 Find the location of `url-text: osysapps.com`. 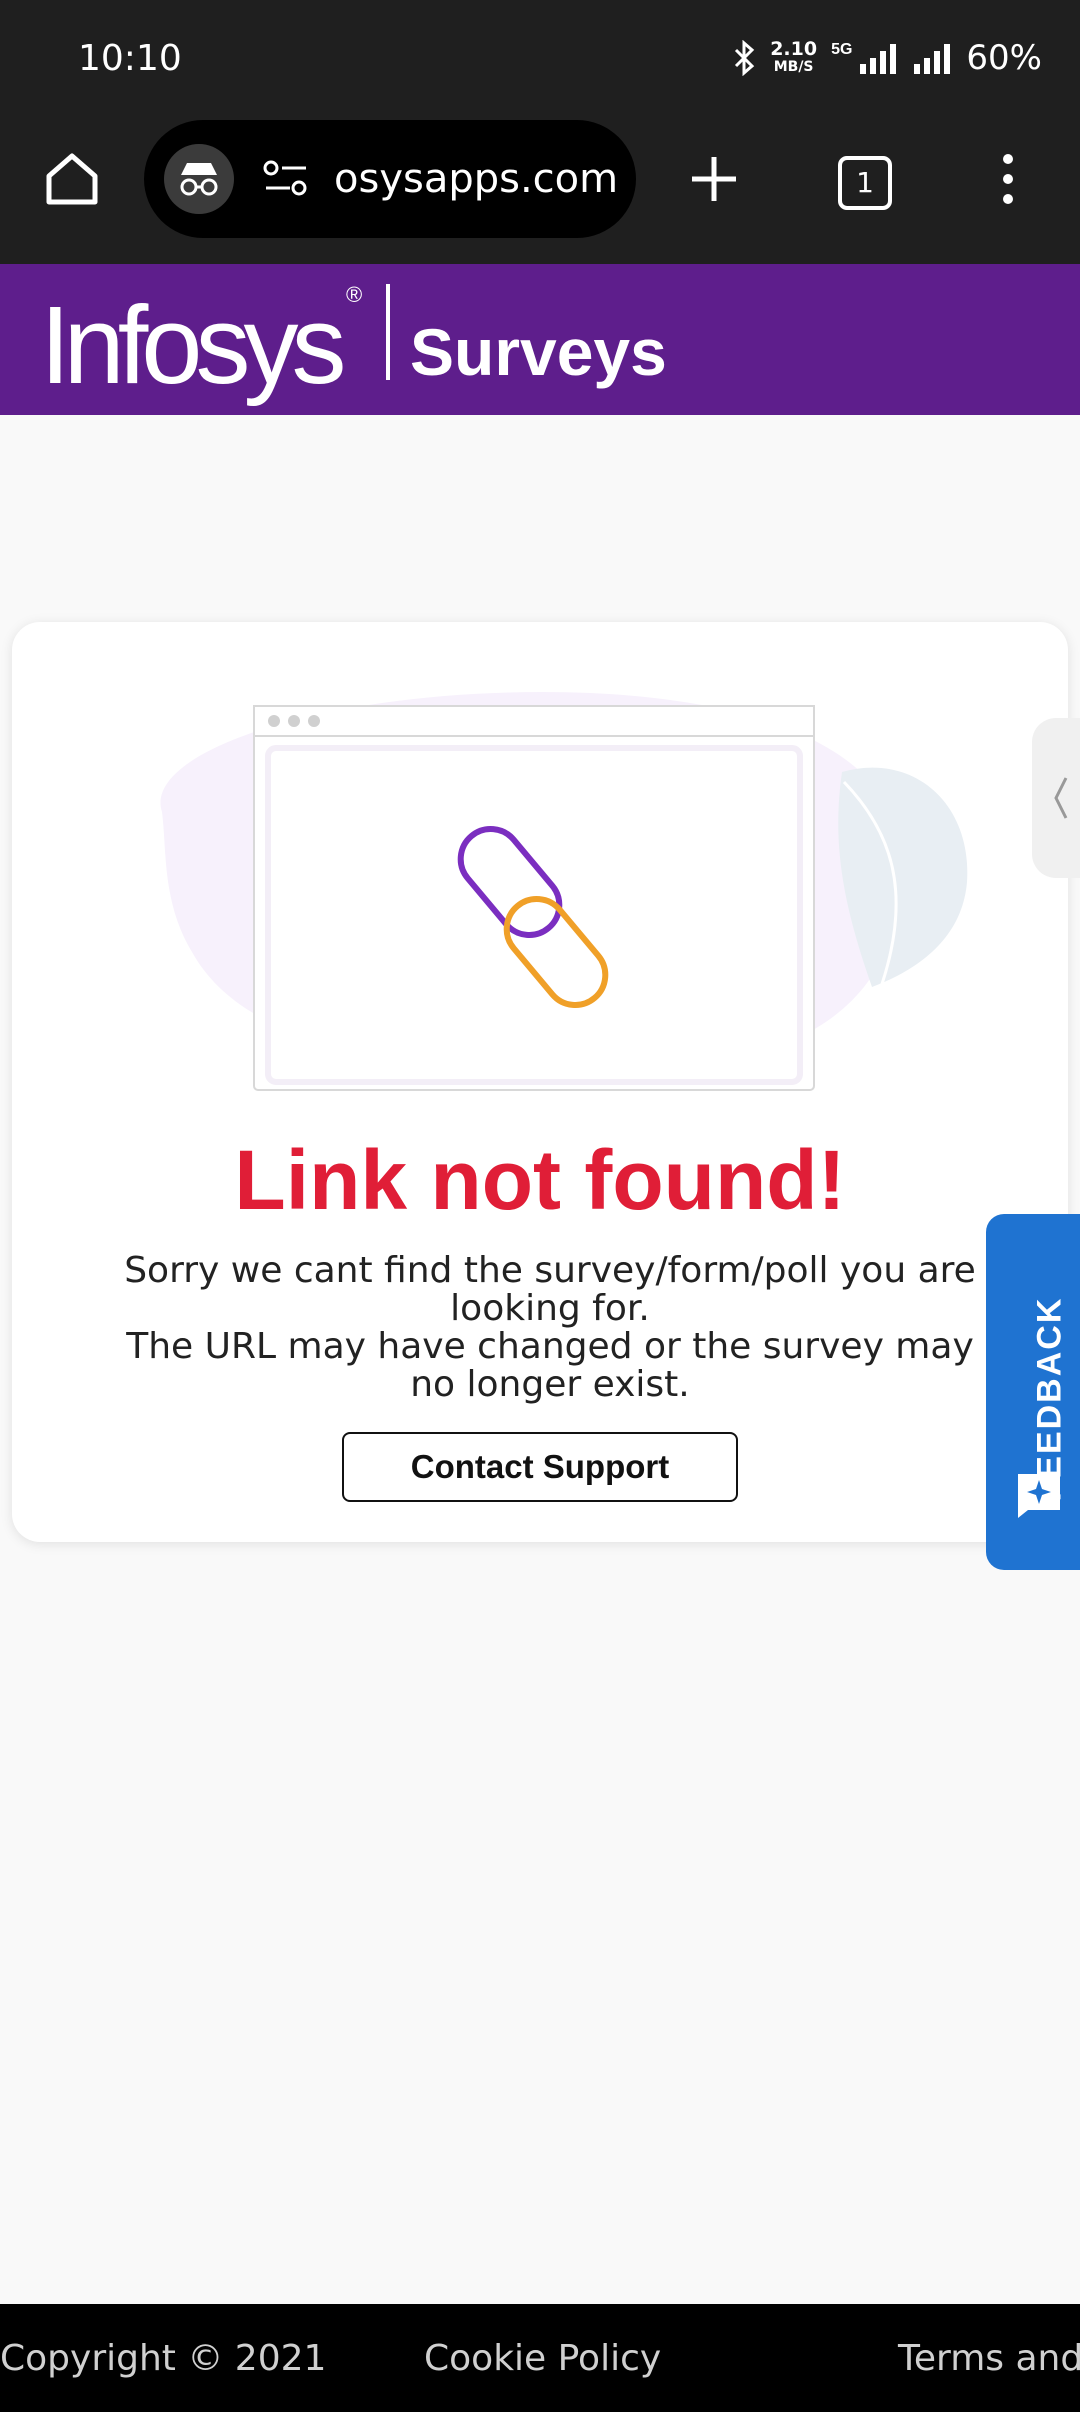

url-text: osysapps.com is located at coordinates (476, 179).